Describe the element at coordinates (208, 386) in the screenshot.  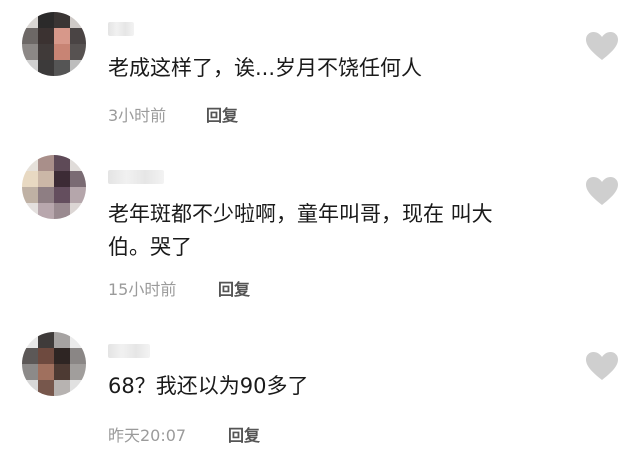
I see `comment-text: 68？我还以为90多了` at that location.